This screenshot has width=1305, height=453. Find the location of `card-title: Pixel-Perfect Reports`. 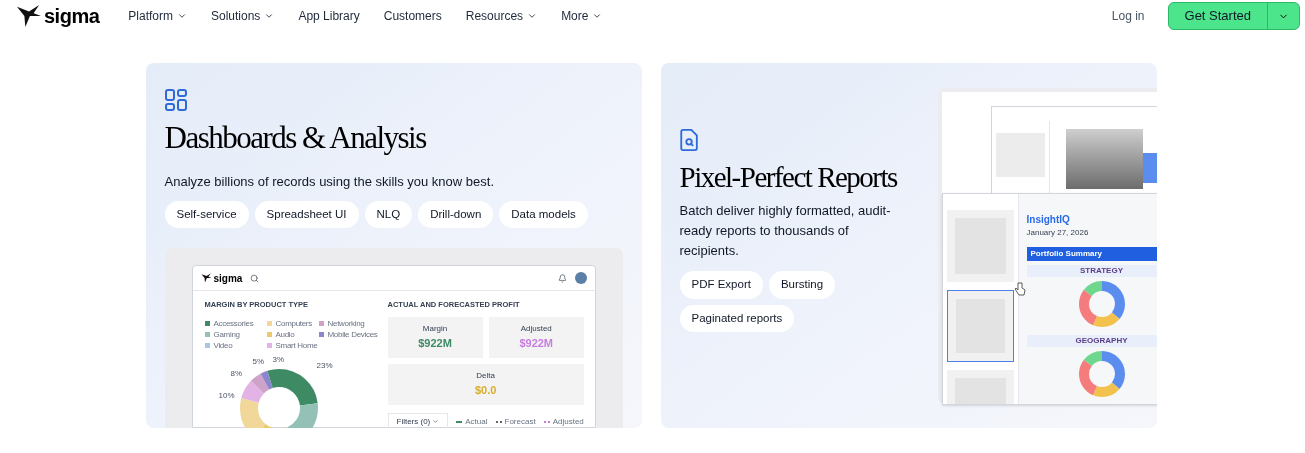

card-title: Pixel-Perfect Reports is located at coordinates (788, 178).